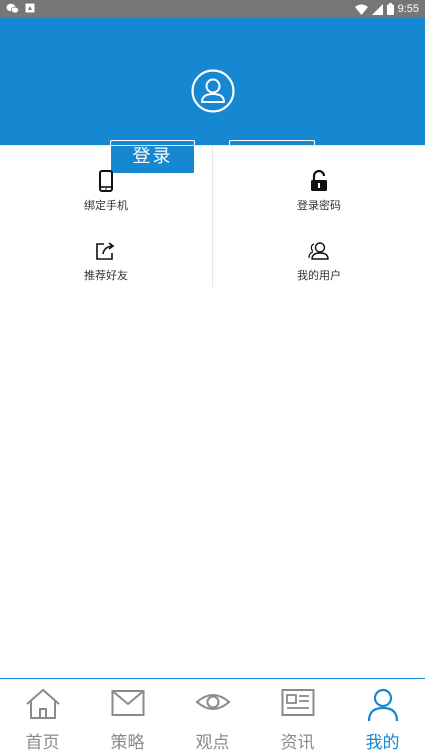 The image size is (425, 756). Describe the element at coordinates (42, 743) in the screenshot. I see `tab-label: 首页` at that location.